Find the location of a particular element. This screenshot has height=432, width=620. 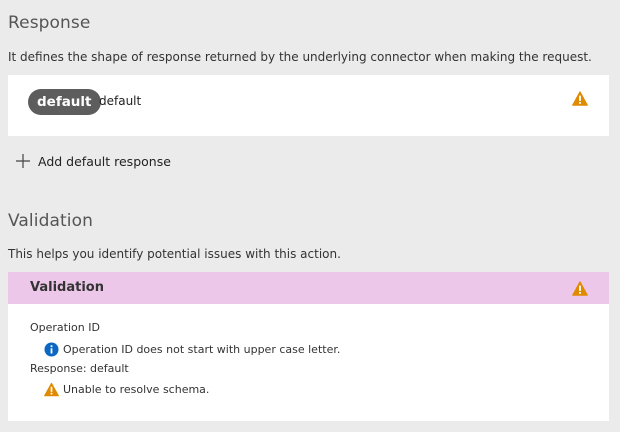

response-name: default is located at coordinates (120, 101).